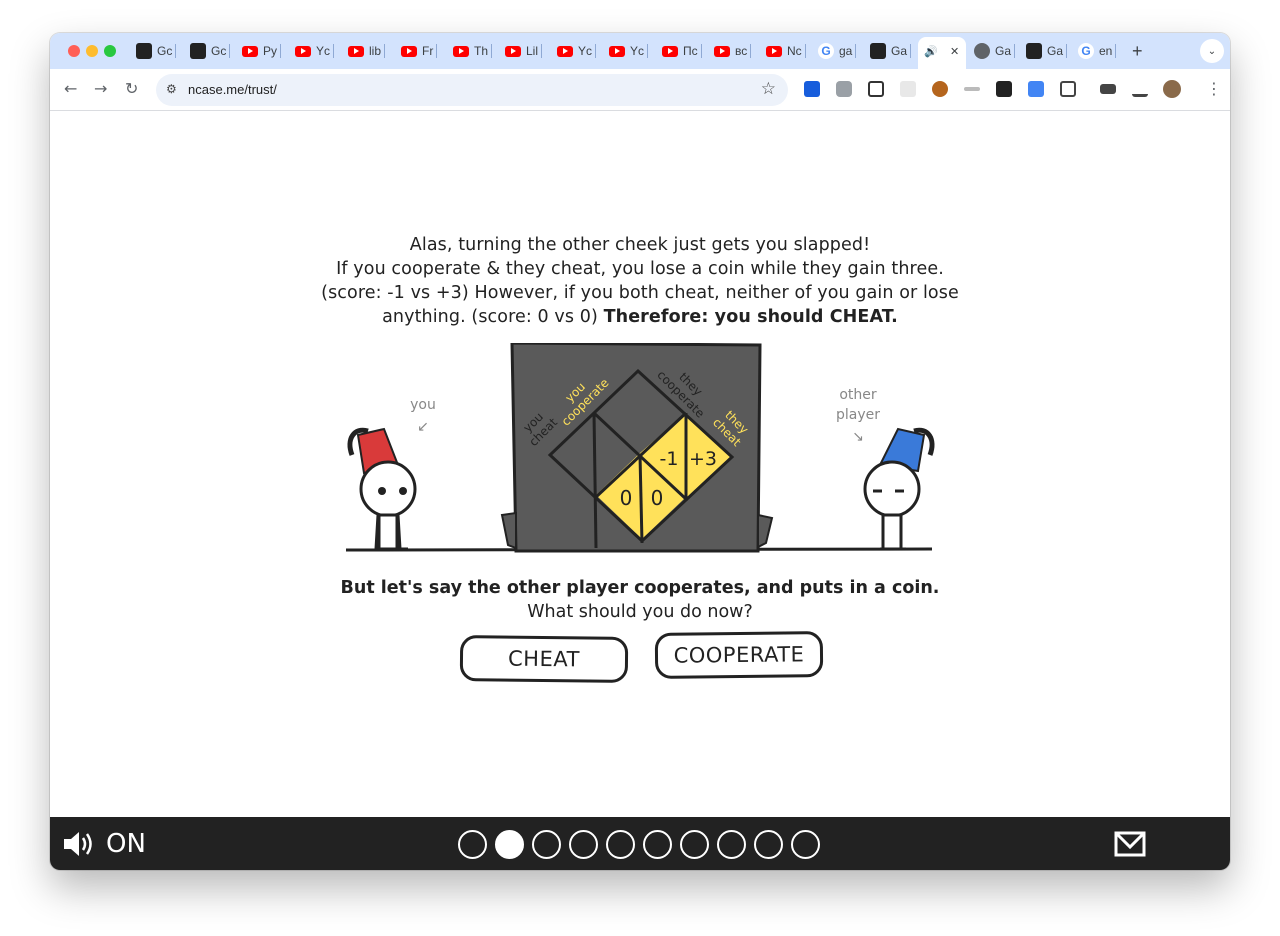 This screenshot has height=936, width=1280. What do you see at coordinates (972, 89) in the screenshot?
I see `hat-icon` at bounding box center [972, 89].